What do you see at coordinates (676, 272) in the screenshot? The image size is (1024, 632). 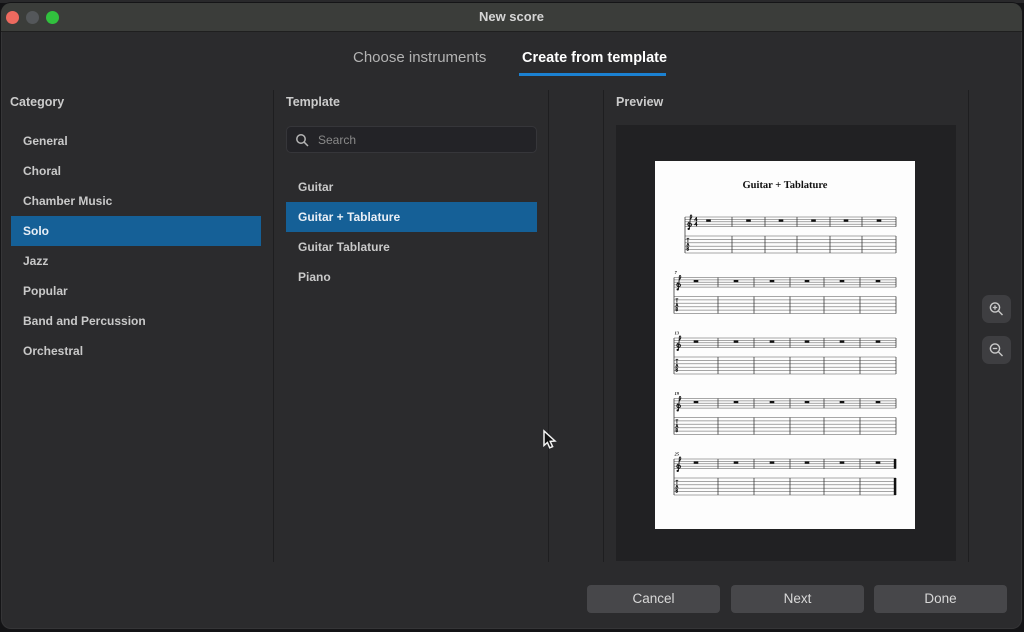 I see `svg-text: 7` at bounding box center [676, 272].